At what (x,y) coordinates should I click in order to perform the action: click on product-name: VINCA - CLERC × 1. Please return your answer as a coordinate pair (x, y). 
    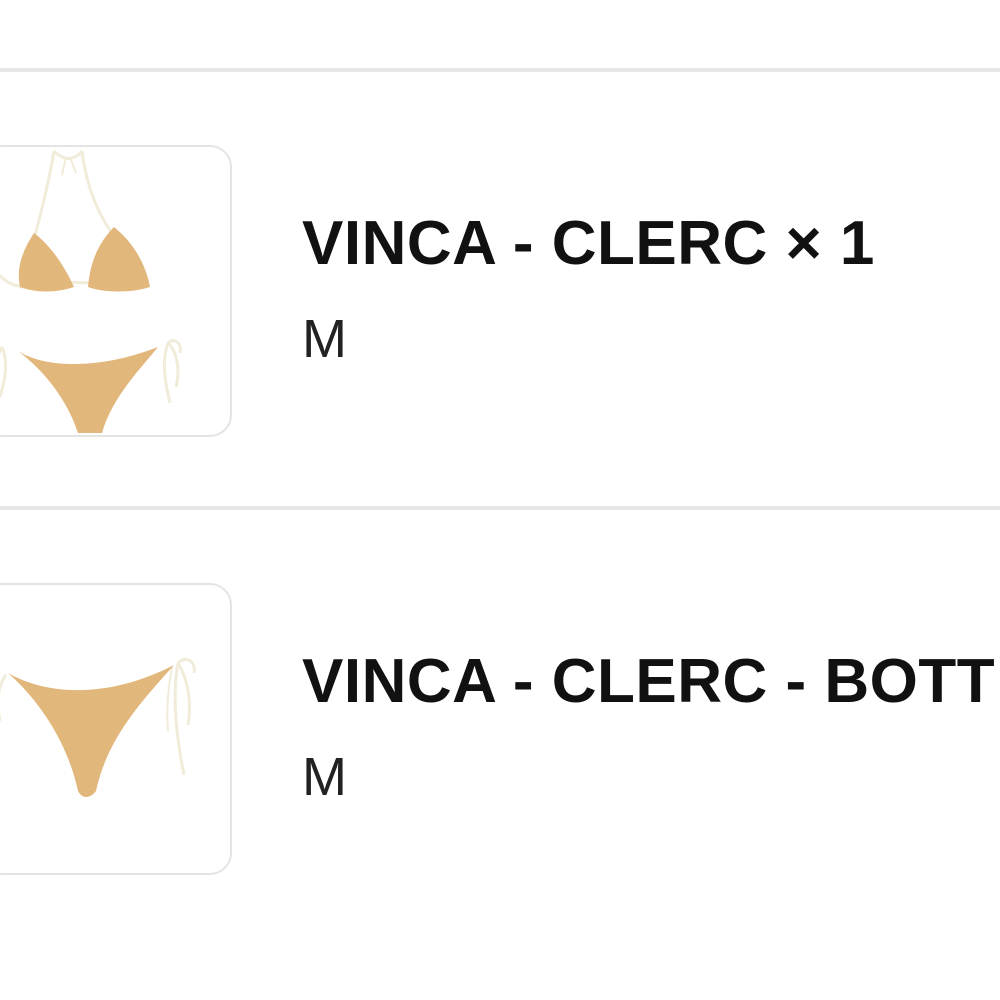
    Looking at the image, I should click on (588, 244).